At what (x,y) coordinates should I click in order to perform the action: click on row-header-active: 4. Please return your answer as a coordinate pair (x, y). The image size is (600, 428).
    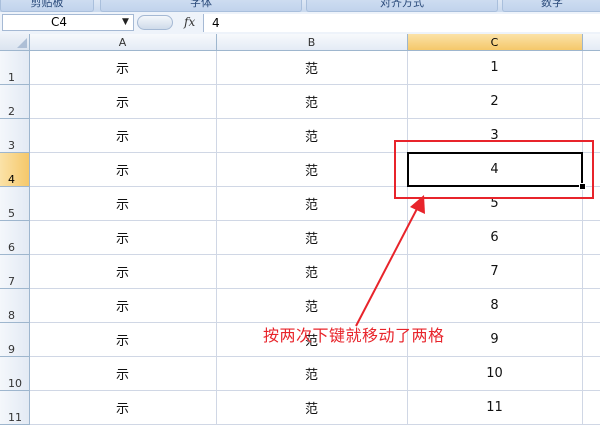
    Looking at the image, I should click on (15, 169).